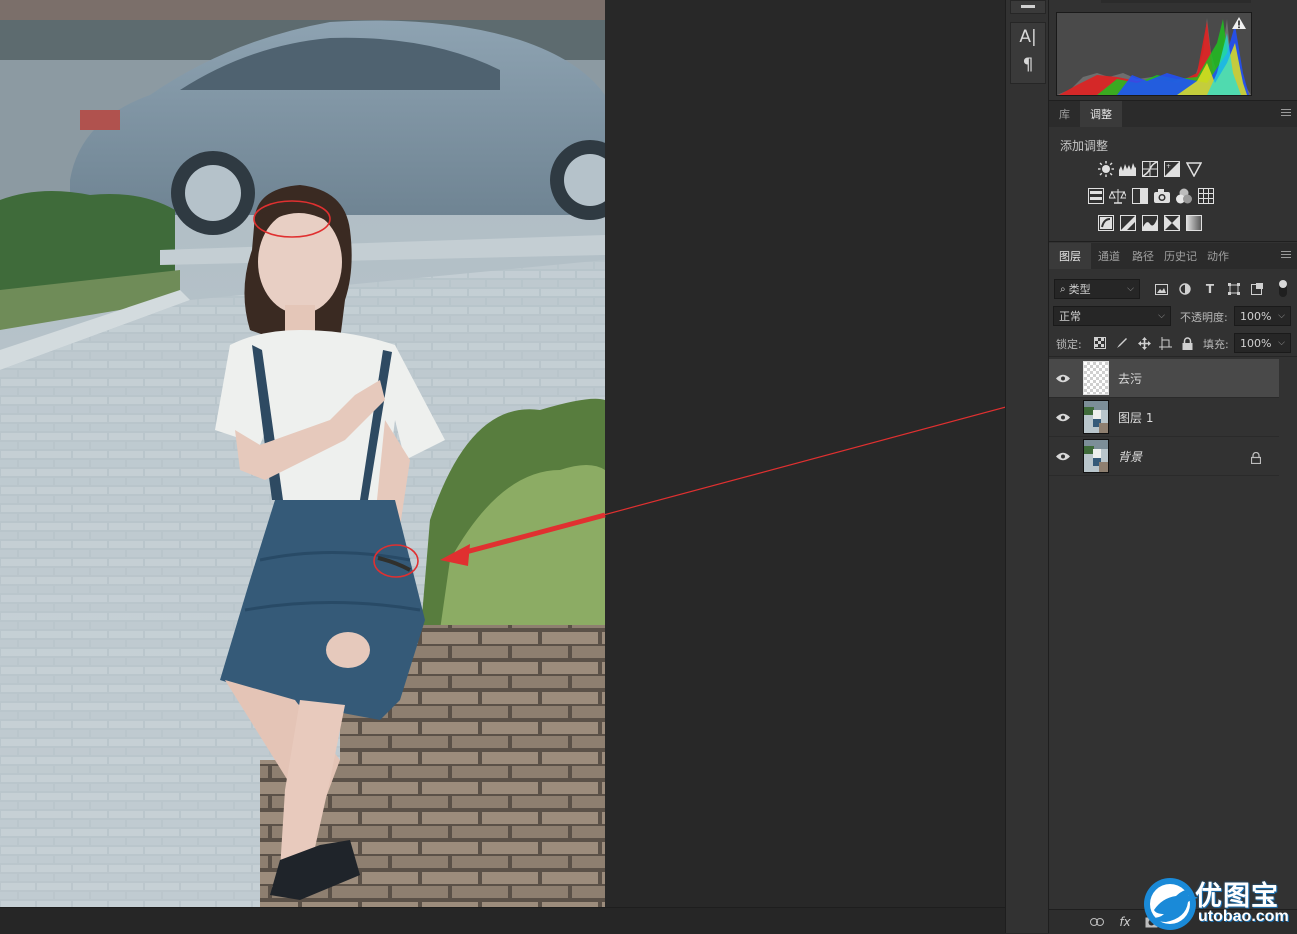 The height and width of the screenshot is (934, 1297). What do you see at coordinates (502, 920) in the screenshot?
I see `canvas-status-strip` at bounding box center [502, 920].